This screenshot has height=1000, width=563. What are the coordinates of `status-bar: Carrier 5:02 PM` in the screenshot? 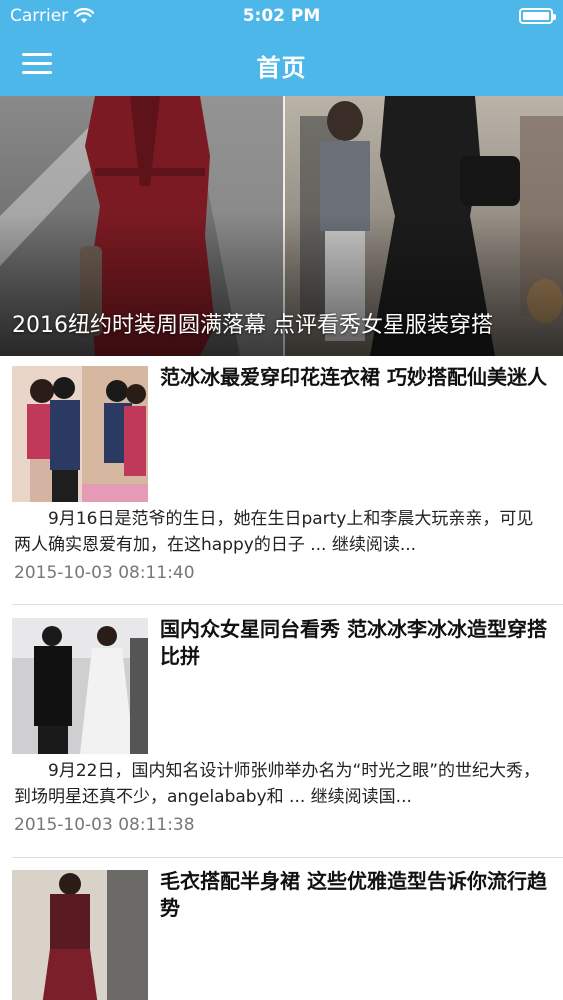 It's located at (281, 16).